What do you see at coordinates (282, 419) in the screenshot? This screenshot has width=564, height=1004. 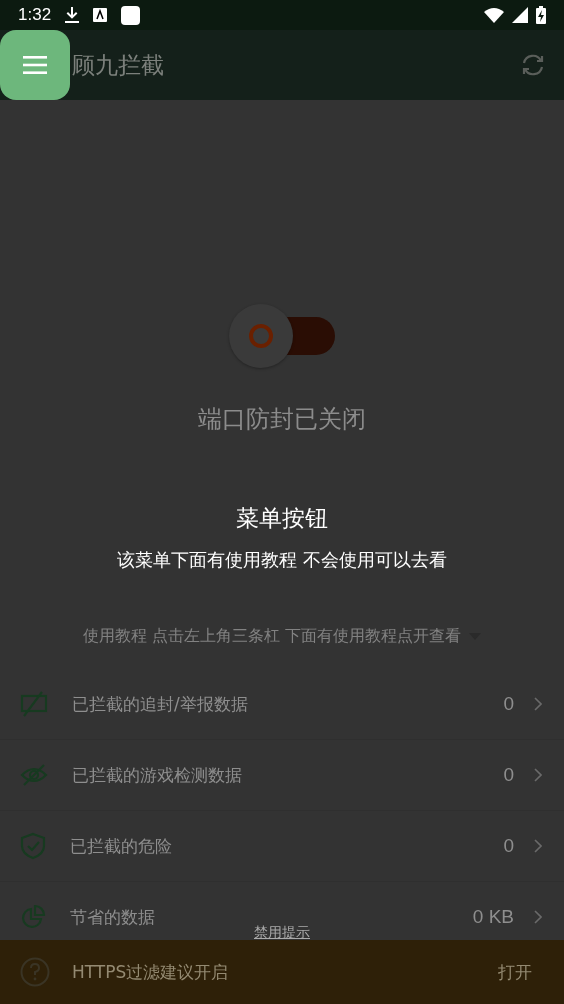 I see `protection-status: 端口防封已关闭` at bounding box center [282, 419].